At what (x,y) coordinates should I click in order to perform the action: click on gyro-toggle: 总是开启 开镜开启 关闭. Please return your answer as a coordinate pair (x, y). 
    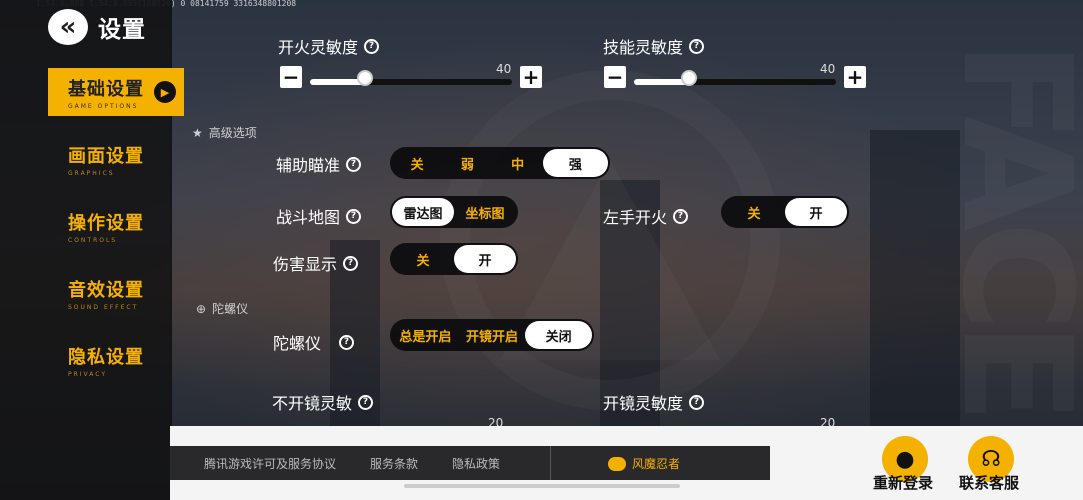
    Looking at the image, I should click on (492, 335).